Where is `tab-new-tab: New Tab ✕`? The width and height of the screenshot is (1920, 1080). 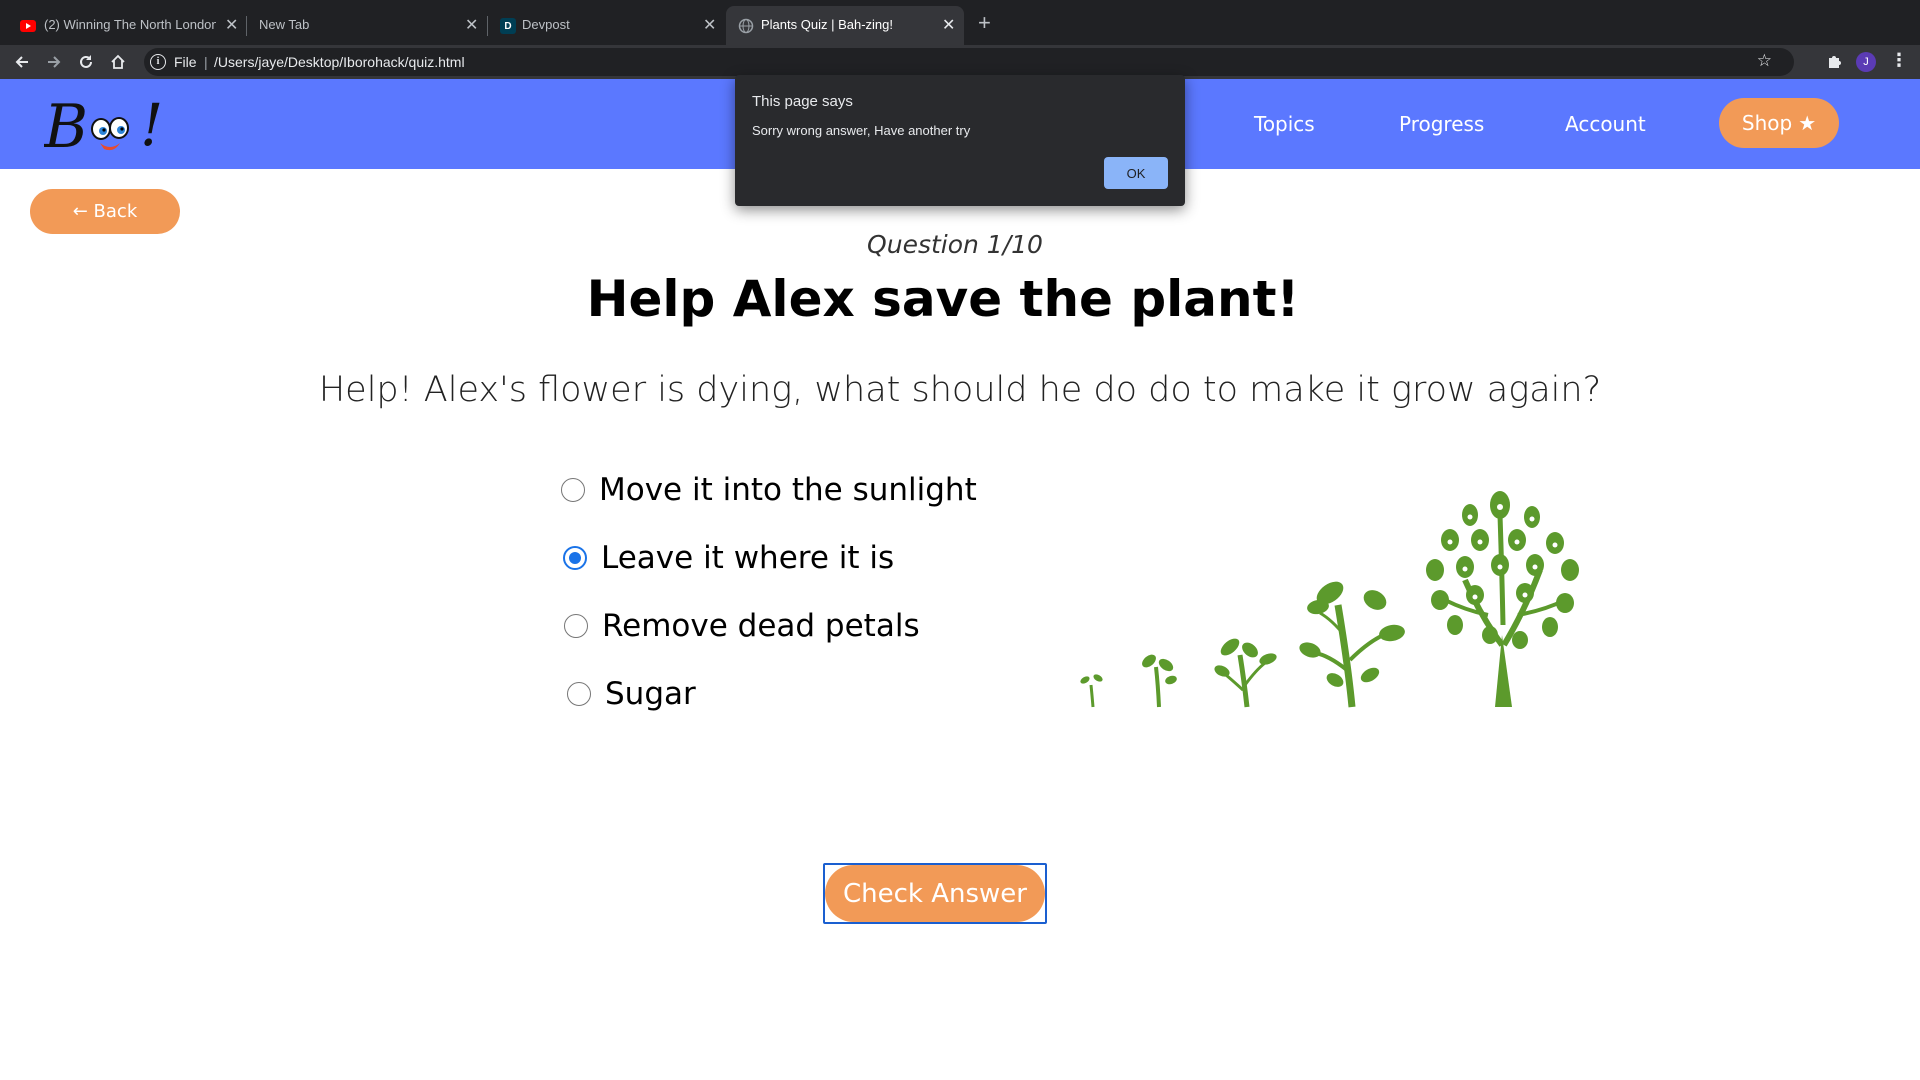
tab-new-tab: New Tab ✕ is located at coordinates (367, 25).